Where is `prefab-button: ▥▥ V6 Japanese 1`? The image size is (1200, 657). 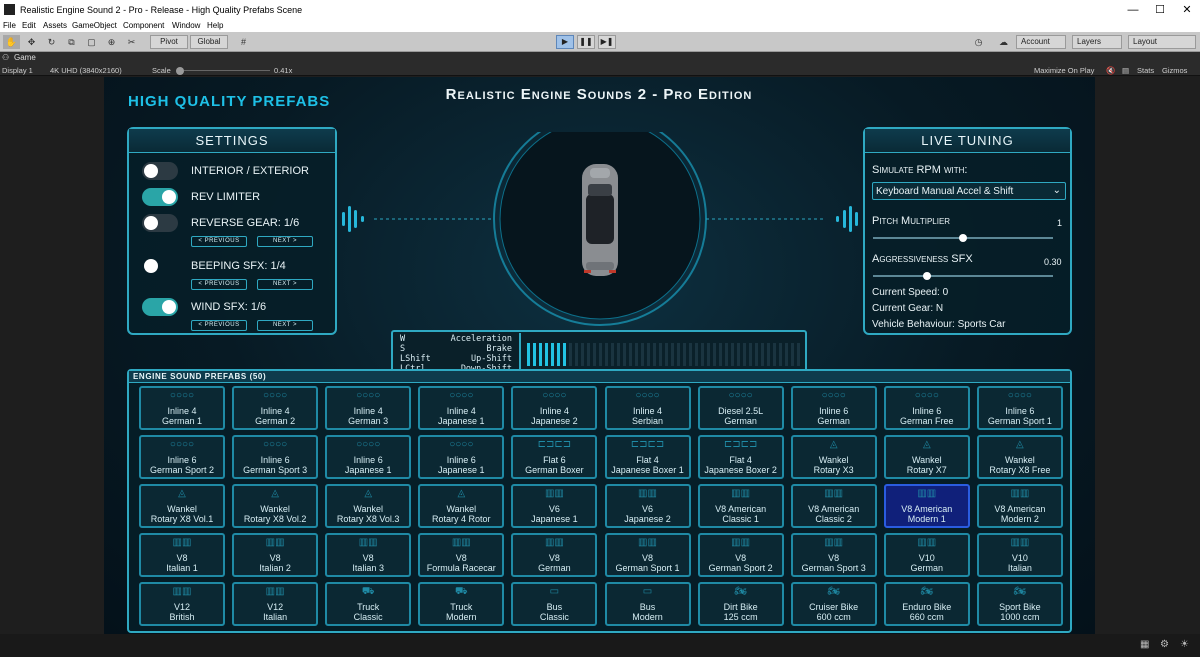 prefab-button: ▥▥ V6 Japanese 1 is located at coordinates (554, 506).